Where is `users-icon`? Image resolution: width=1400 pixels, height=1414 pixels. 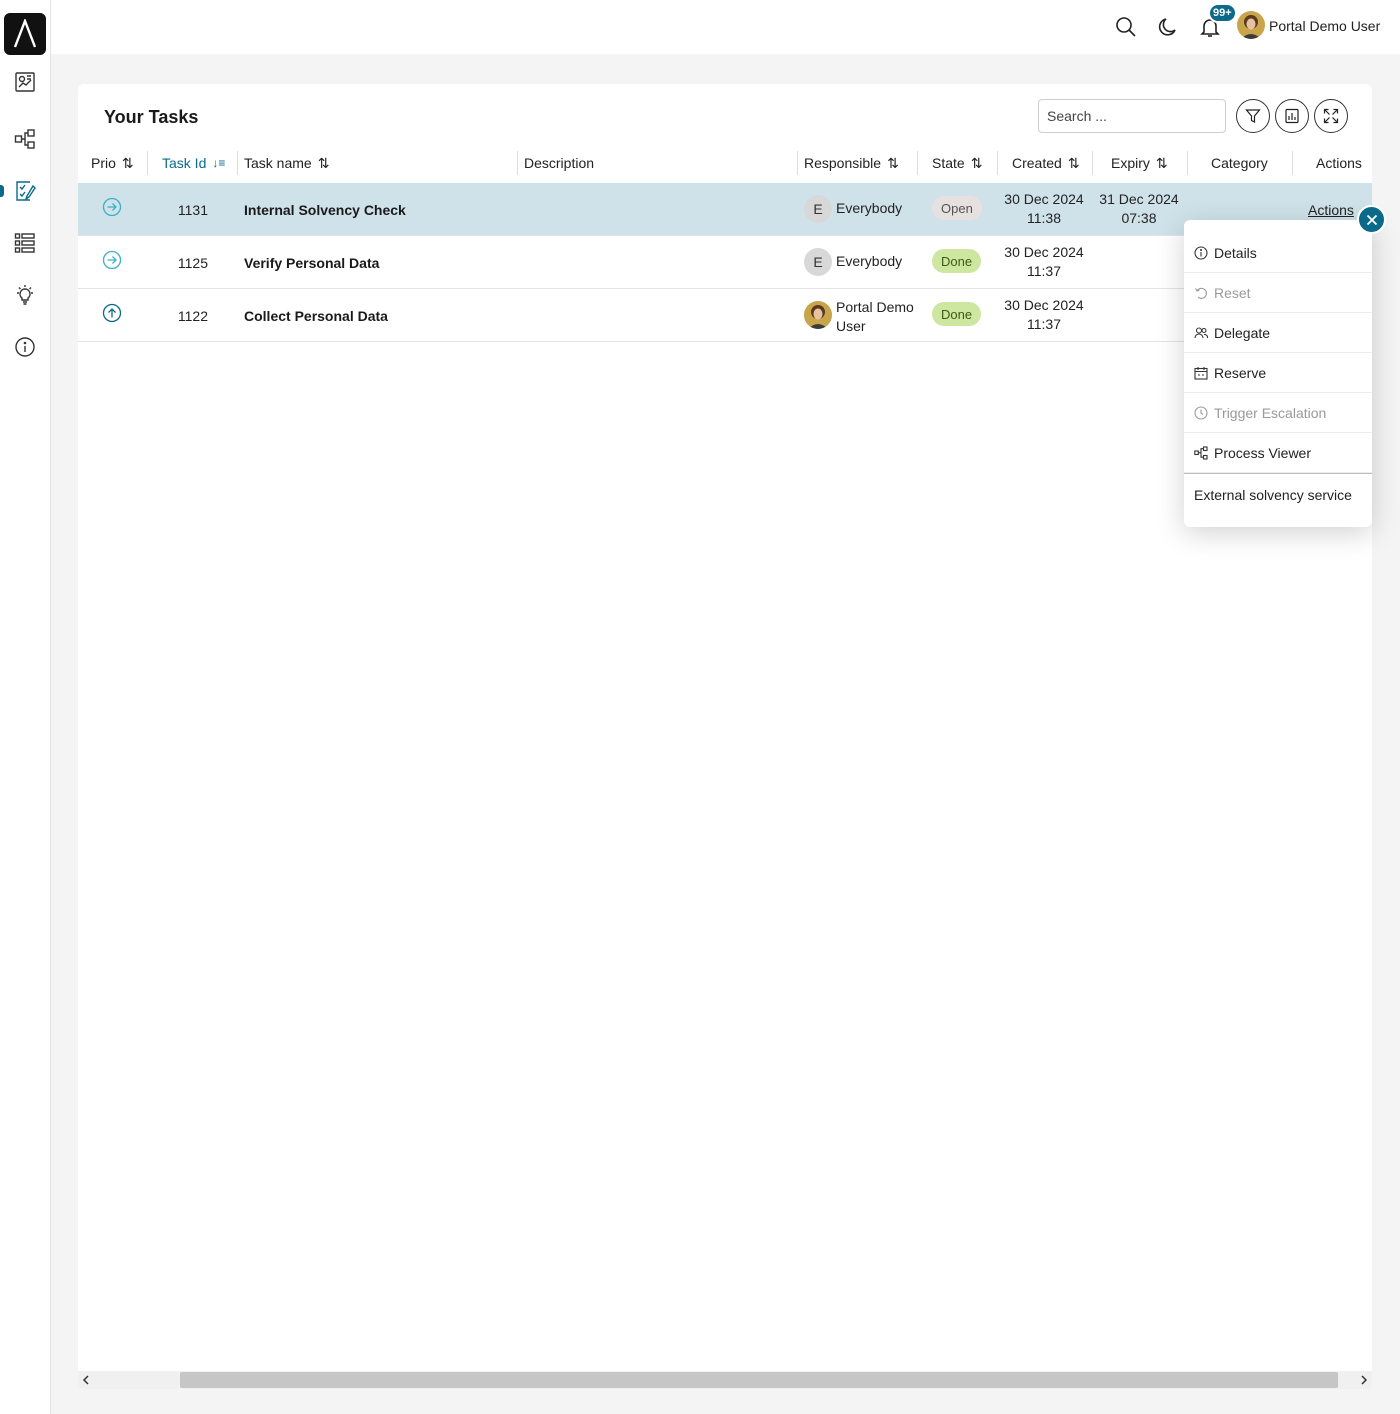 users-icon is located at coordinates (1201, 332).